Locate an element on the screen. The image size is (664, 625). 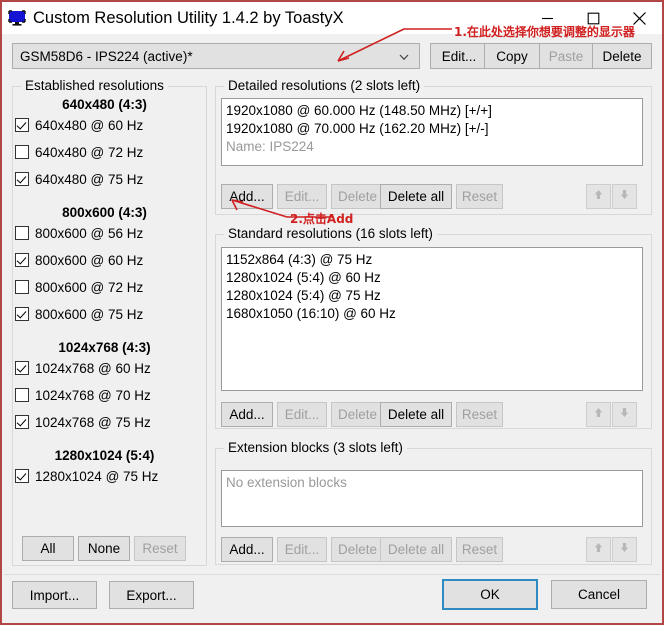
established-checkbox-row: 1024x768 @ 70 Hz is located at coordinates (83, 395).